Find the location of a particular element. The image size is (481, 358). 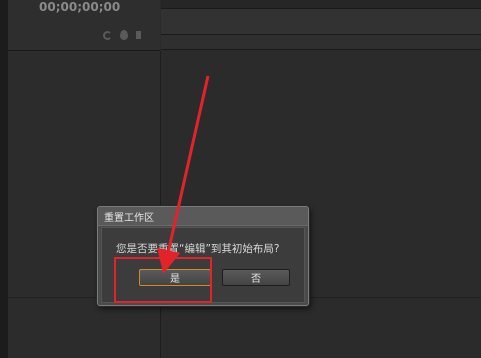

timeline-header-panel: 00;00;00;00 is located at coordinates (84, 25).